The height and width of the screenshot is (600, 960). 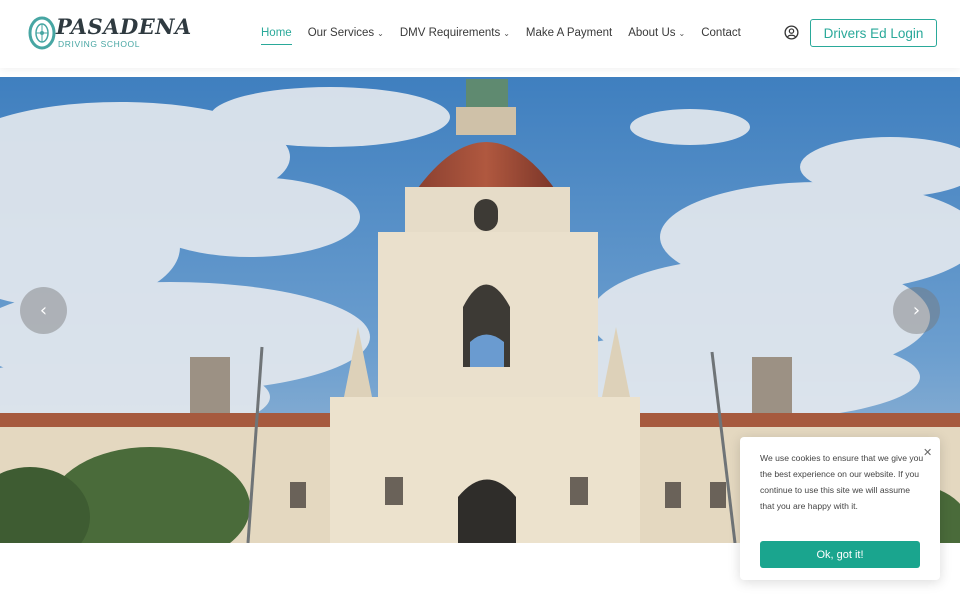 I want to click on slider-prev-button: ‹, so click(x=43, y=310).